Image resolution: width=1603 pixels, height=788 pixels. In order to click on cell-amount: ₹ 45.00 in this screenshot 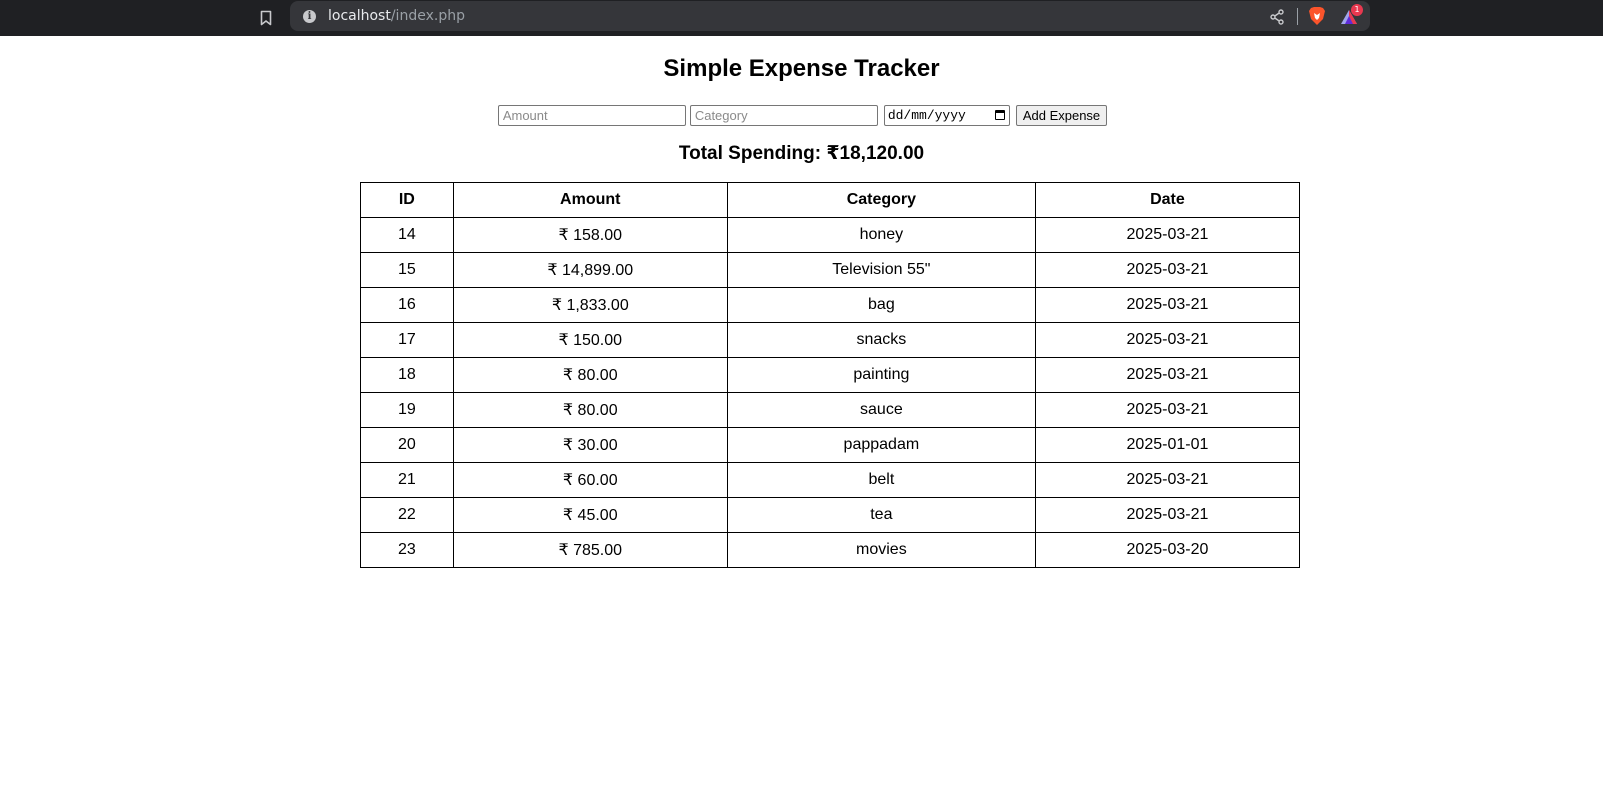, I will do `click(590, 515)`.